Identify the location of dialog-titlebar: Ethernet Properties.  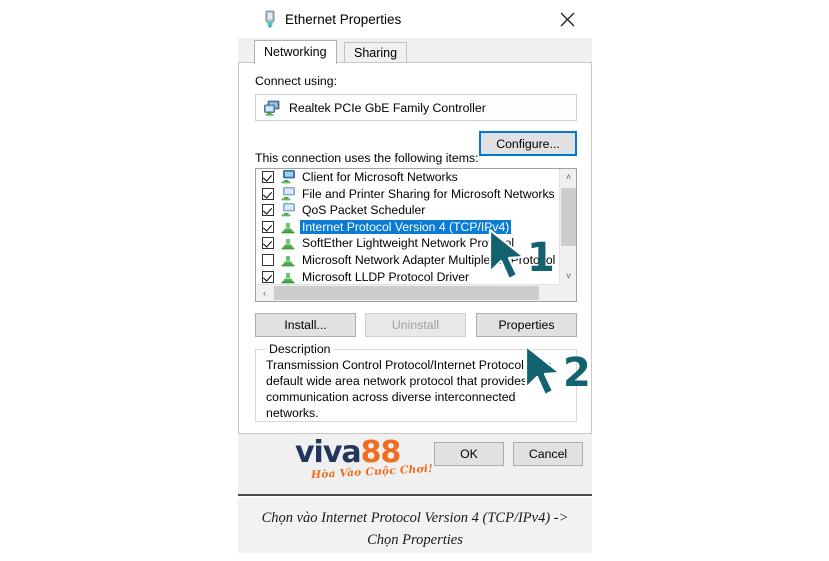
(415, 19).